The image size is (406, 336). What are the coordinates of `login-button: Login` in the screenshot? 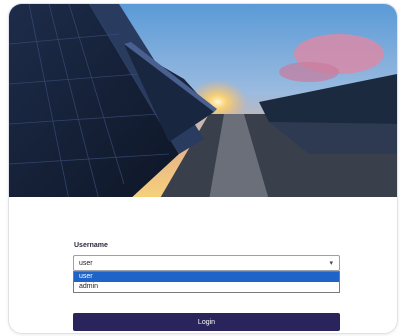 It's located at (206, 322).